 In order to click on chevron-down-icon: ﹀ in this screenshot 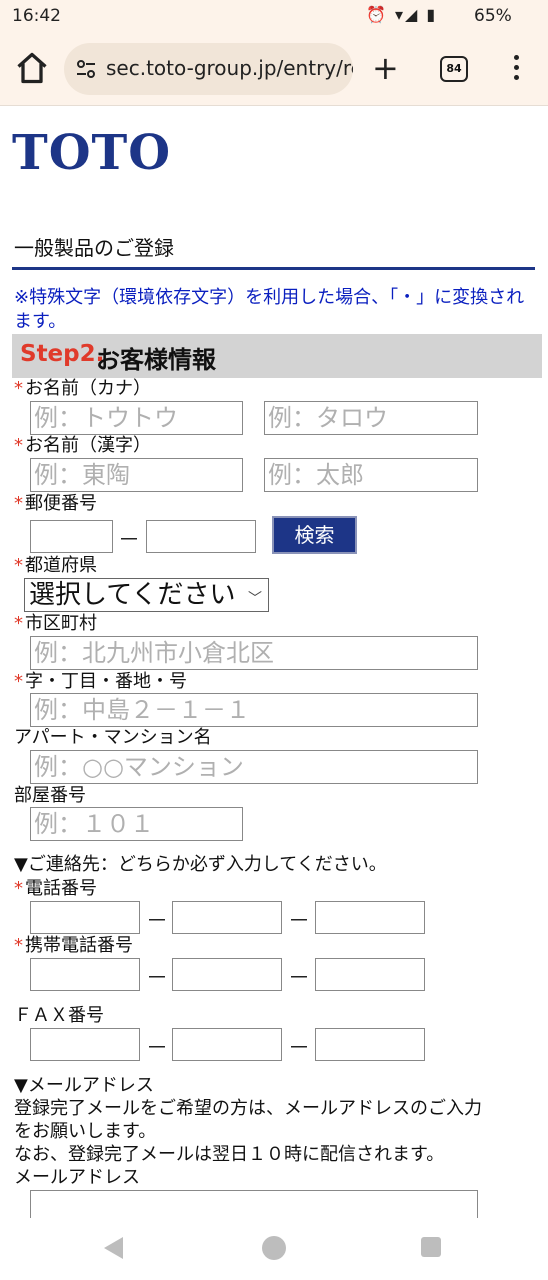, I will do `click(255, 599)`.